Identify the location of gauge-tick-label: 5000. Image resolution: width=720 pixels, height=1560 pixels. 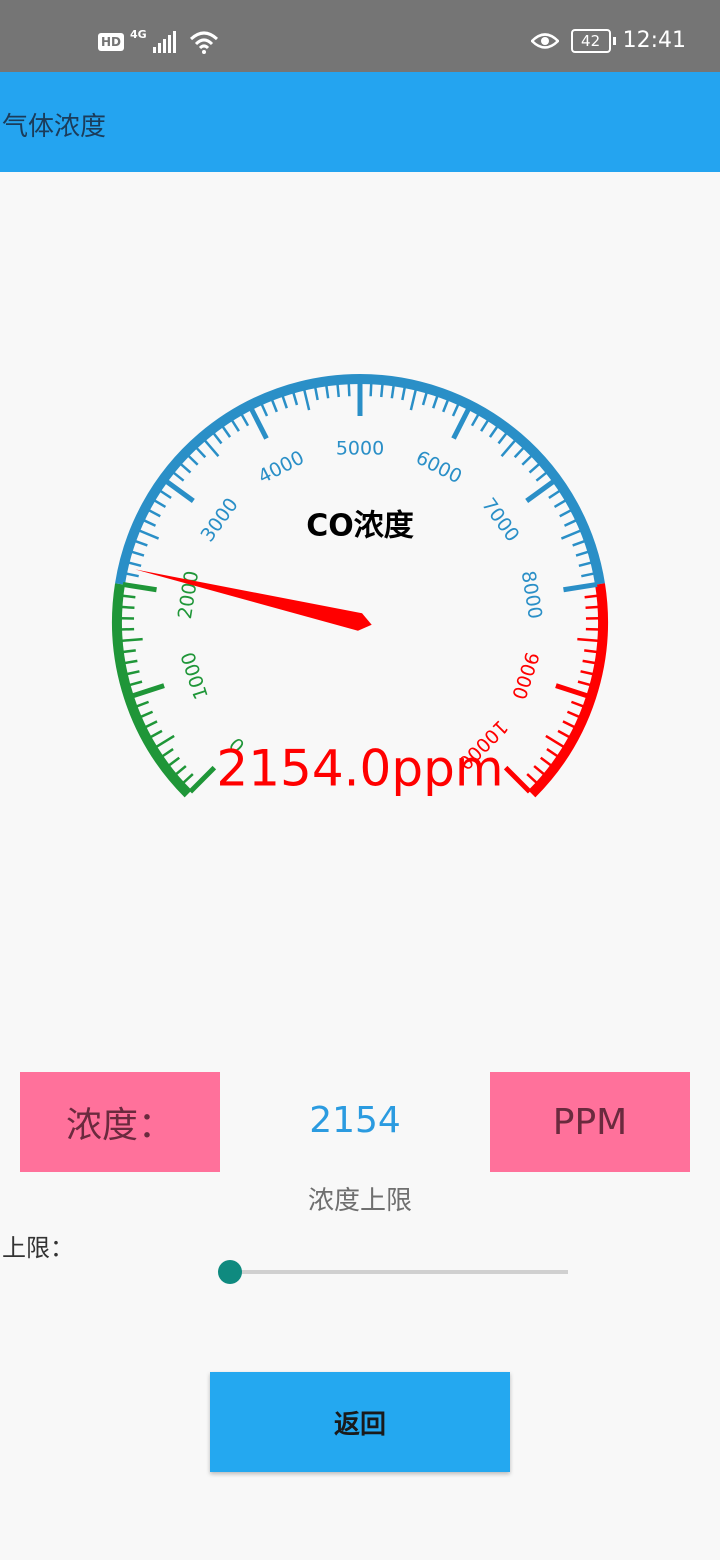
(360, 449).